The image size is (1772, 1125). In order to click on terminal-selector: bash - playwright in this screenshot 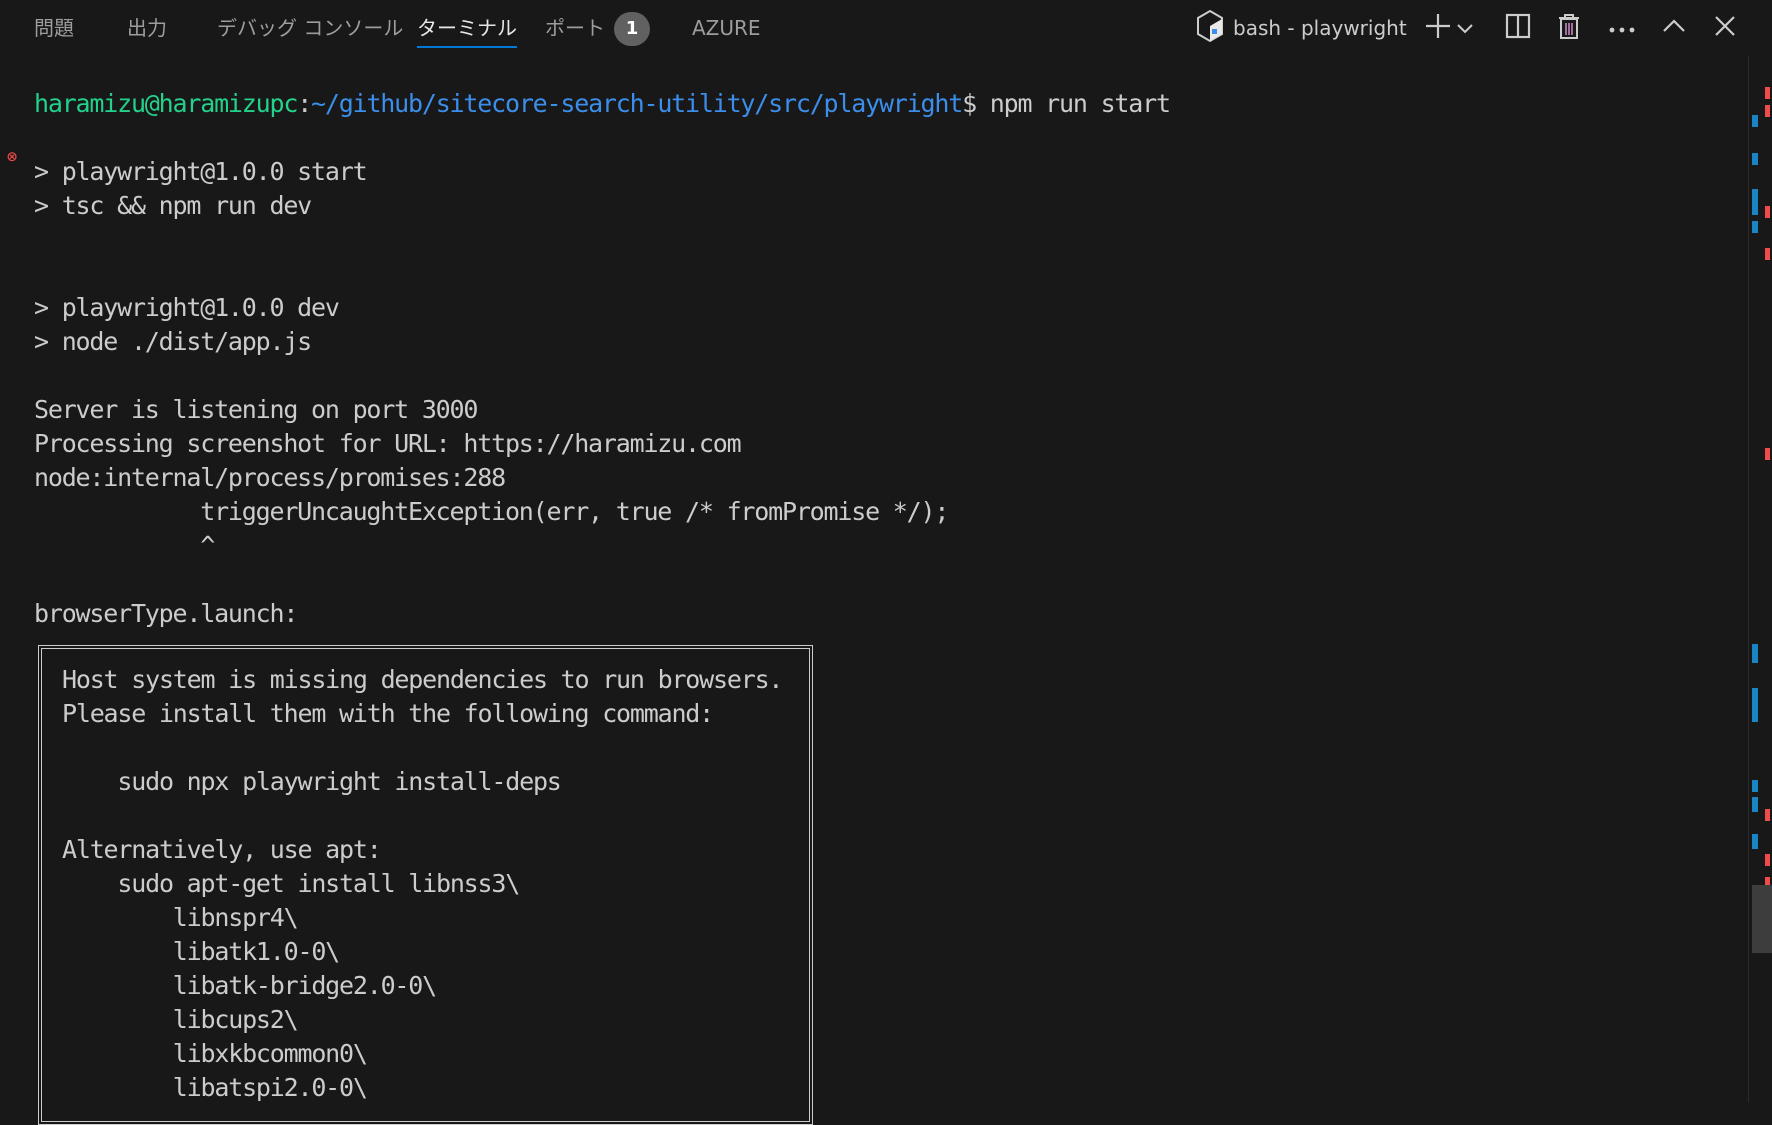, I will do `click(1301, 28)`.